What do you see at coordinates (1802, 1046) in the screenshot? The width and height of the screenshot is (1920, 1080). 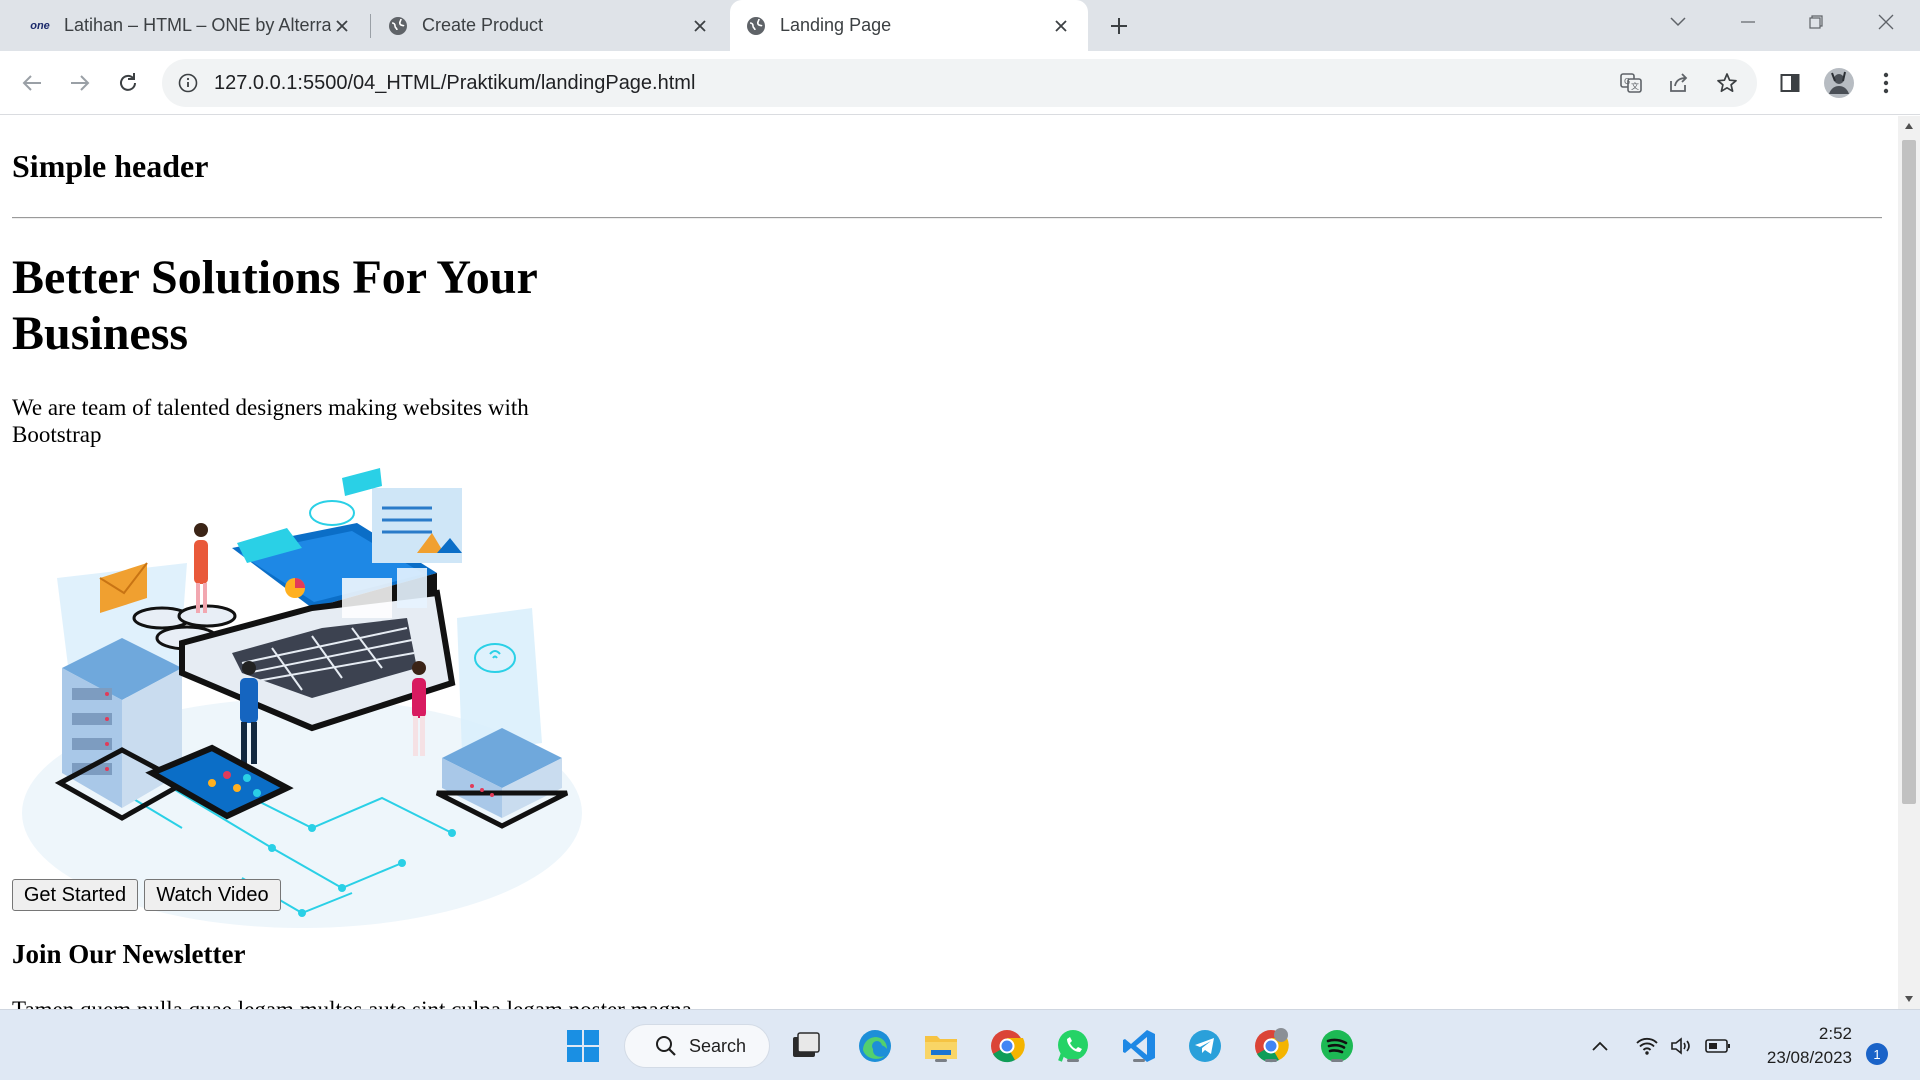 I see `system-clock: 2:52 23/08/2023` at bounding box center [1802, 1046].